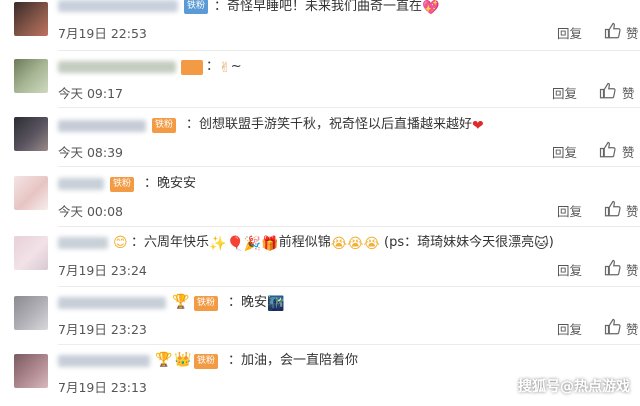 The width and height of the screenshot is (640, 406). I want to click on comment-text: ：✌~, so click(224, 67).